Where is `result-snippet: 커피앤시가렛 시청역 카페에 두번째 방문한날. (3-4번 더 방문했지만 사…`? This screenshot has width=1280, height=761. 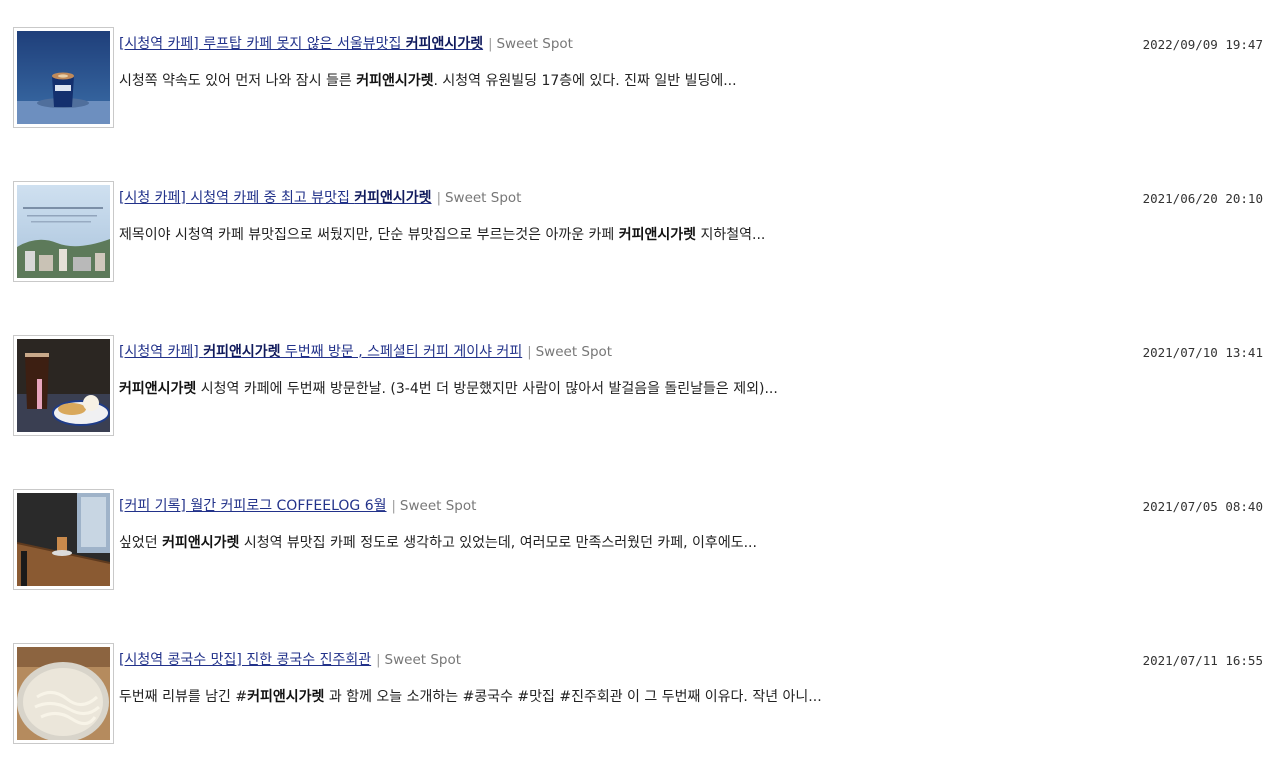
result-snippet: 커피앤시가렛 시청역 카페에 두번째 방문한날. (3-4번 더 방문했지만 사… is located at coordinates (448, 389).